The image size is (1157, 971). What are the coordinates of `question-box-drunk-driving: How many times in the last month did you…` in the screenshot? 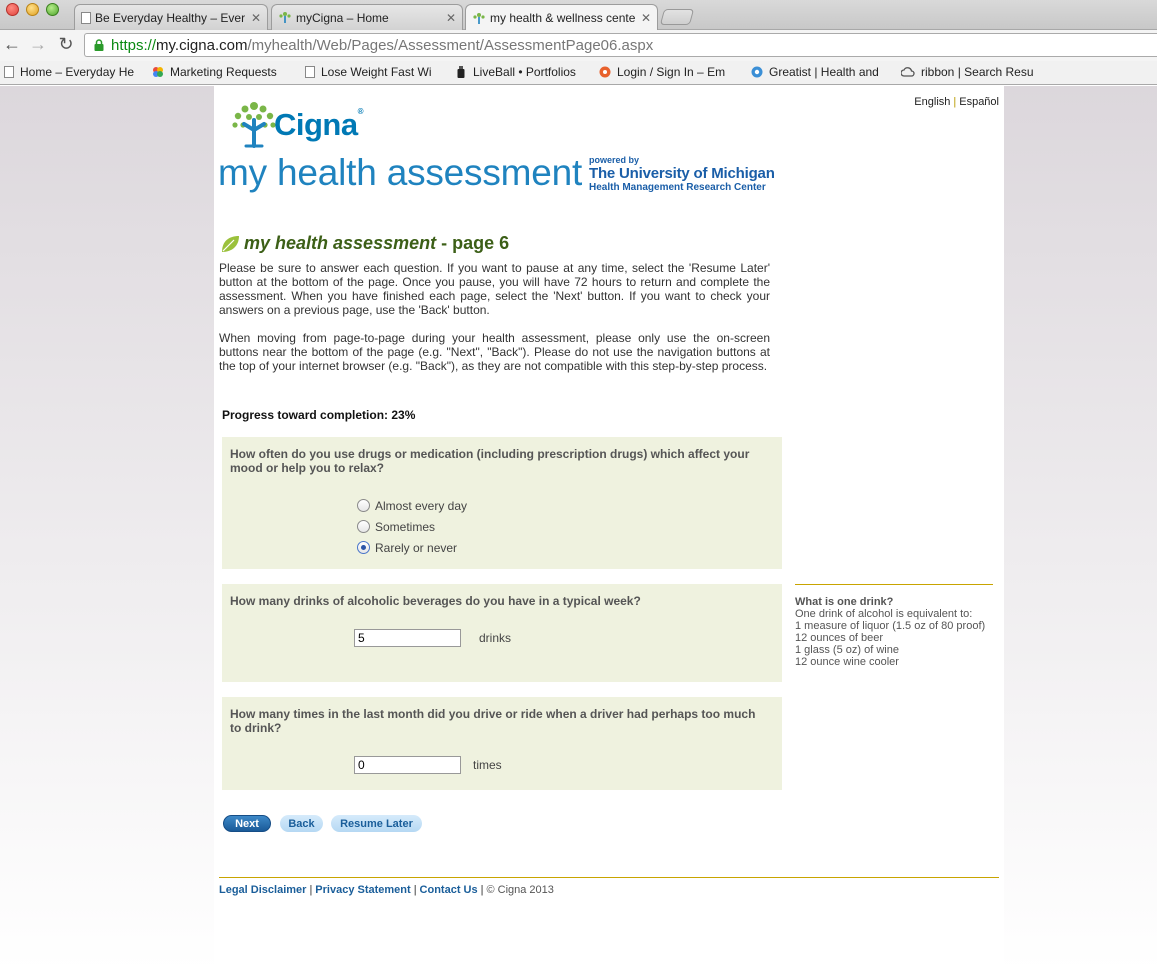 It's located at (502, 743).